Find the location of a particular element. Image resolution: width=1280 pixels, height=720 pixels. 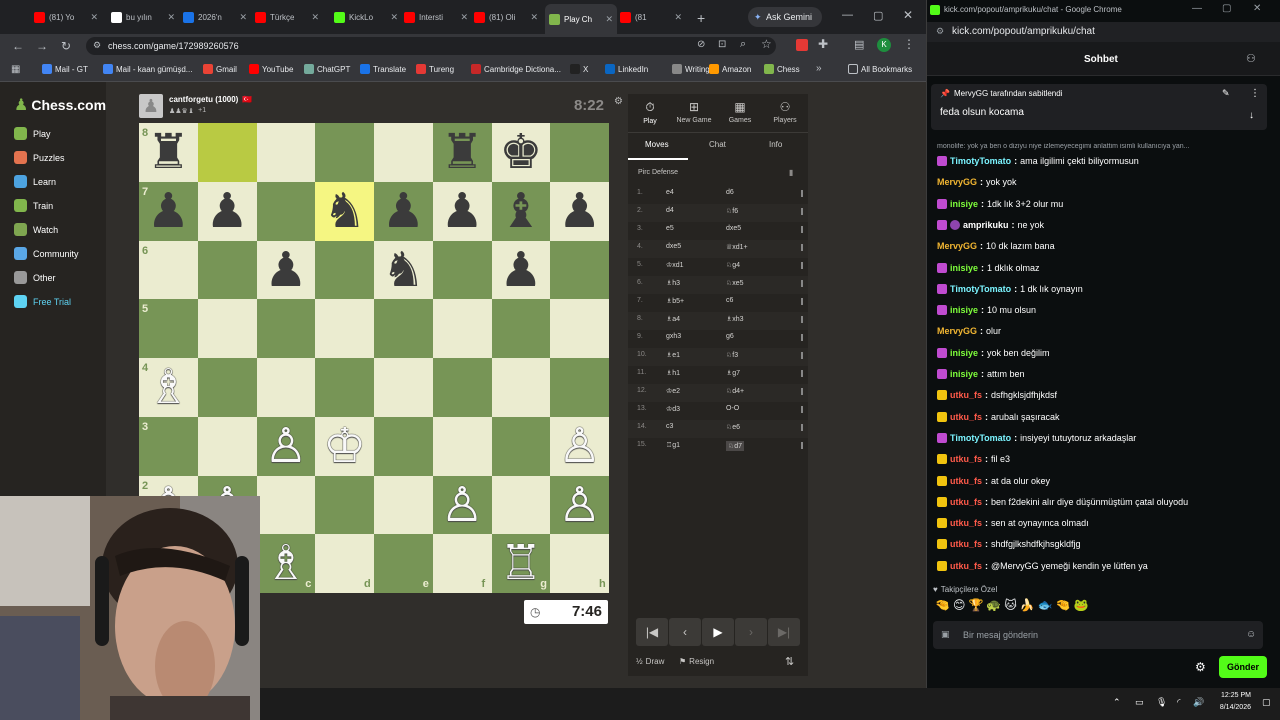

close-window-icon: ✕ is located at coordinates (908, 15).